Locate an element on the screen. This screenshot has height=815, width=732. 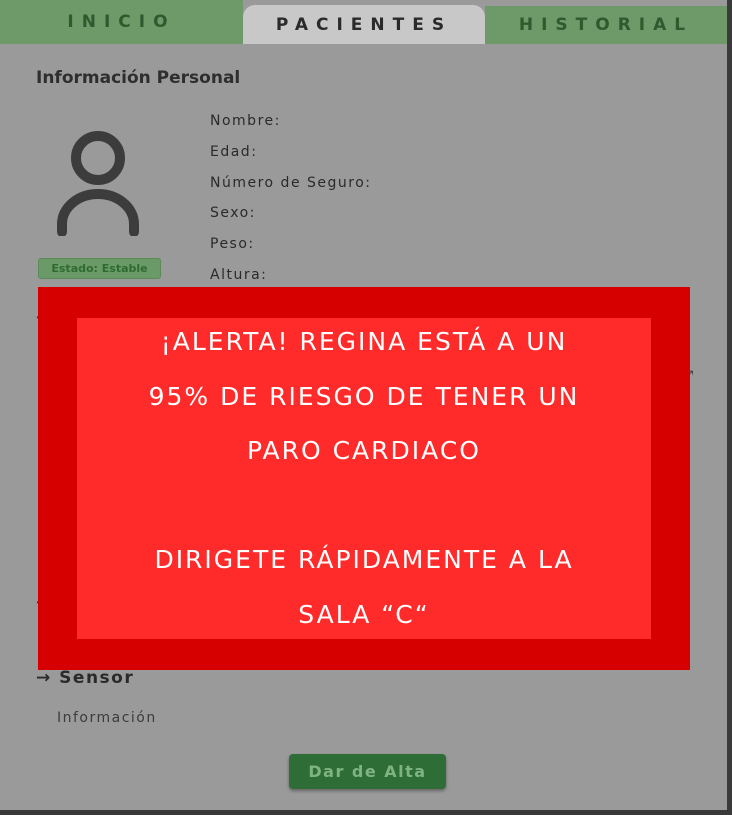
field-sexo: Sexo: is located at coordinates (233, 213).